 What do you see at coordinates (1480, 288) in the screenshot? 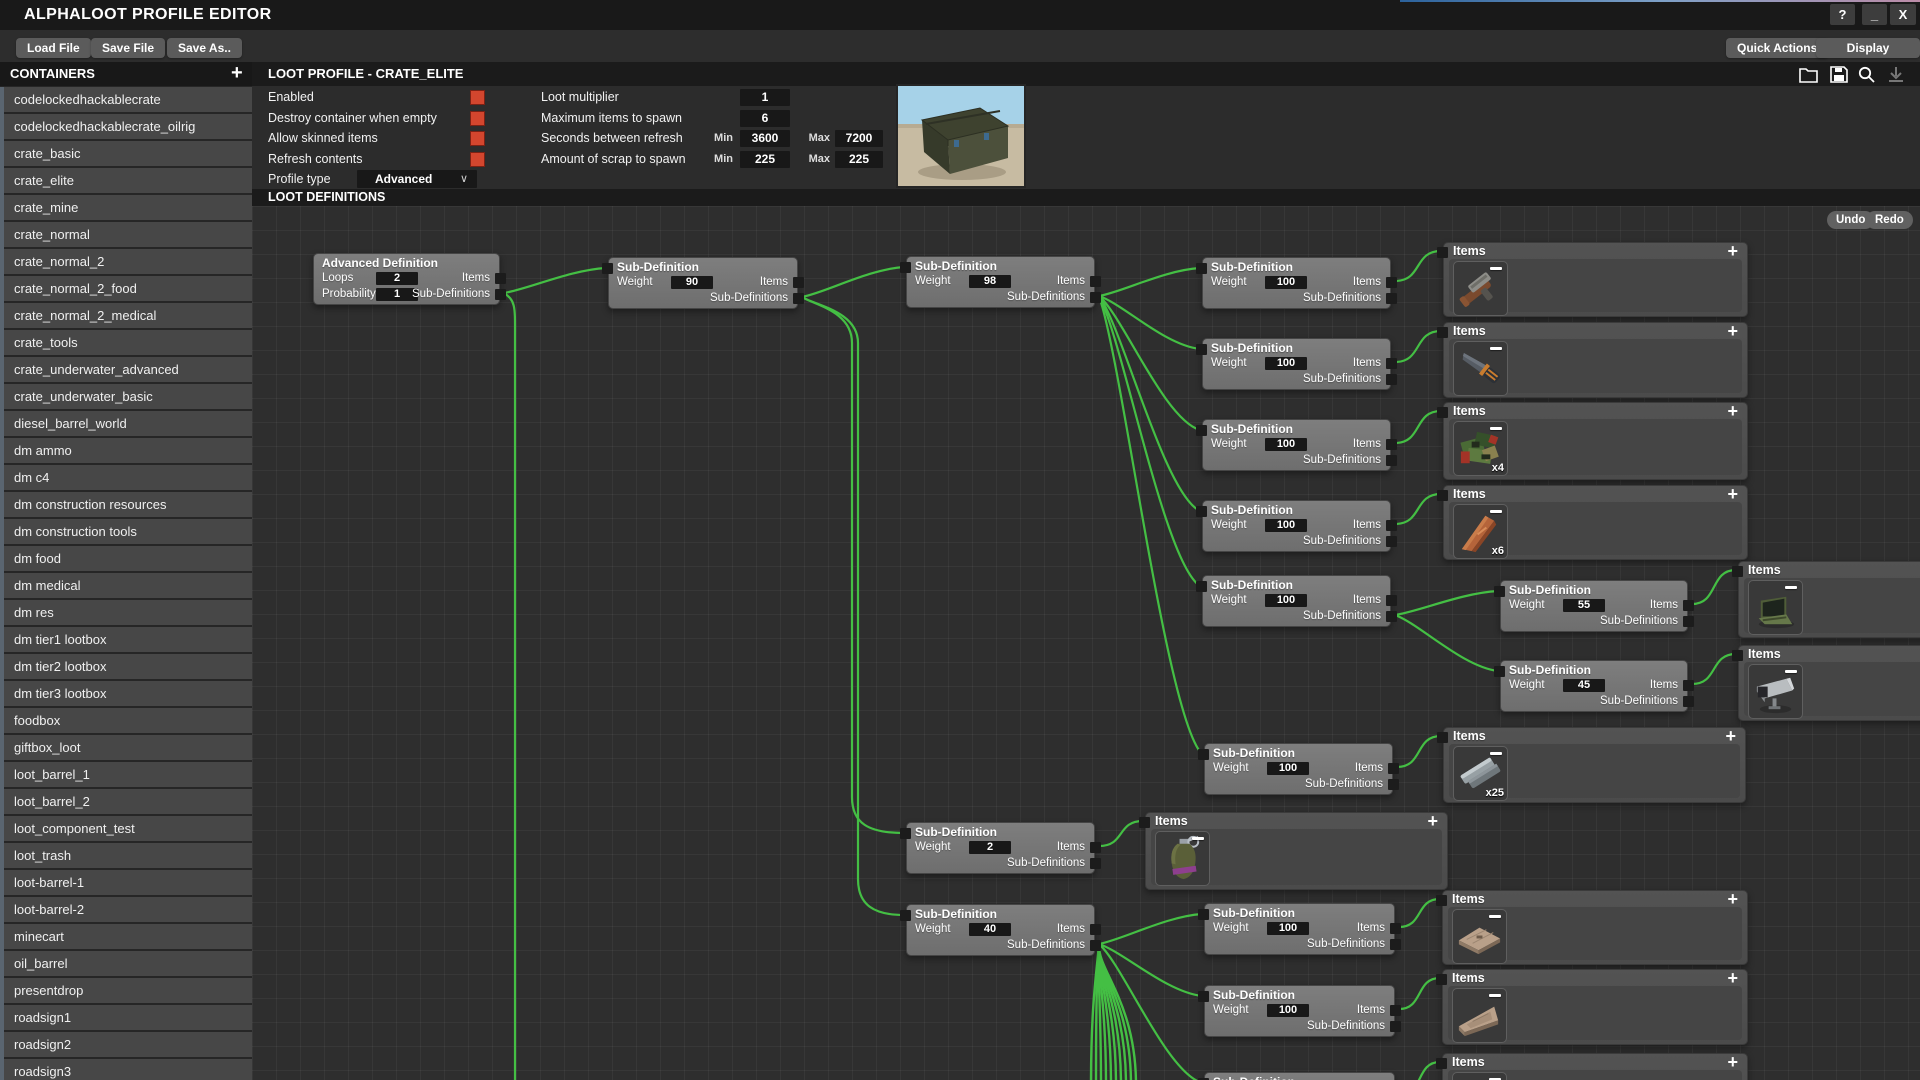
I see `item-slot-pistol` at bounding box center [1480, 288].